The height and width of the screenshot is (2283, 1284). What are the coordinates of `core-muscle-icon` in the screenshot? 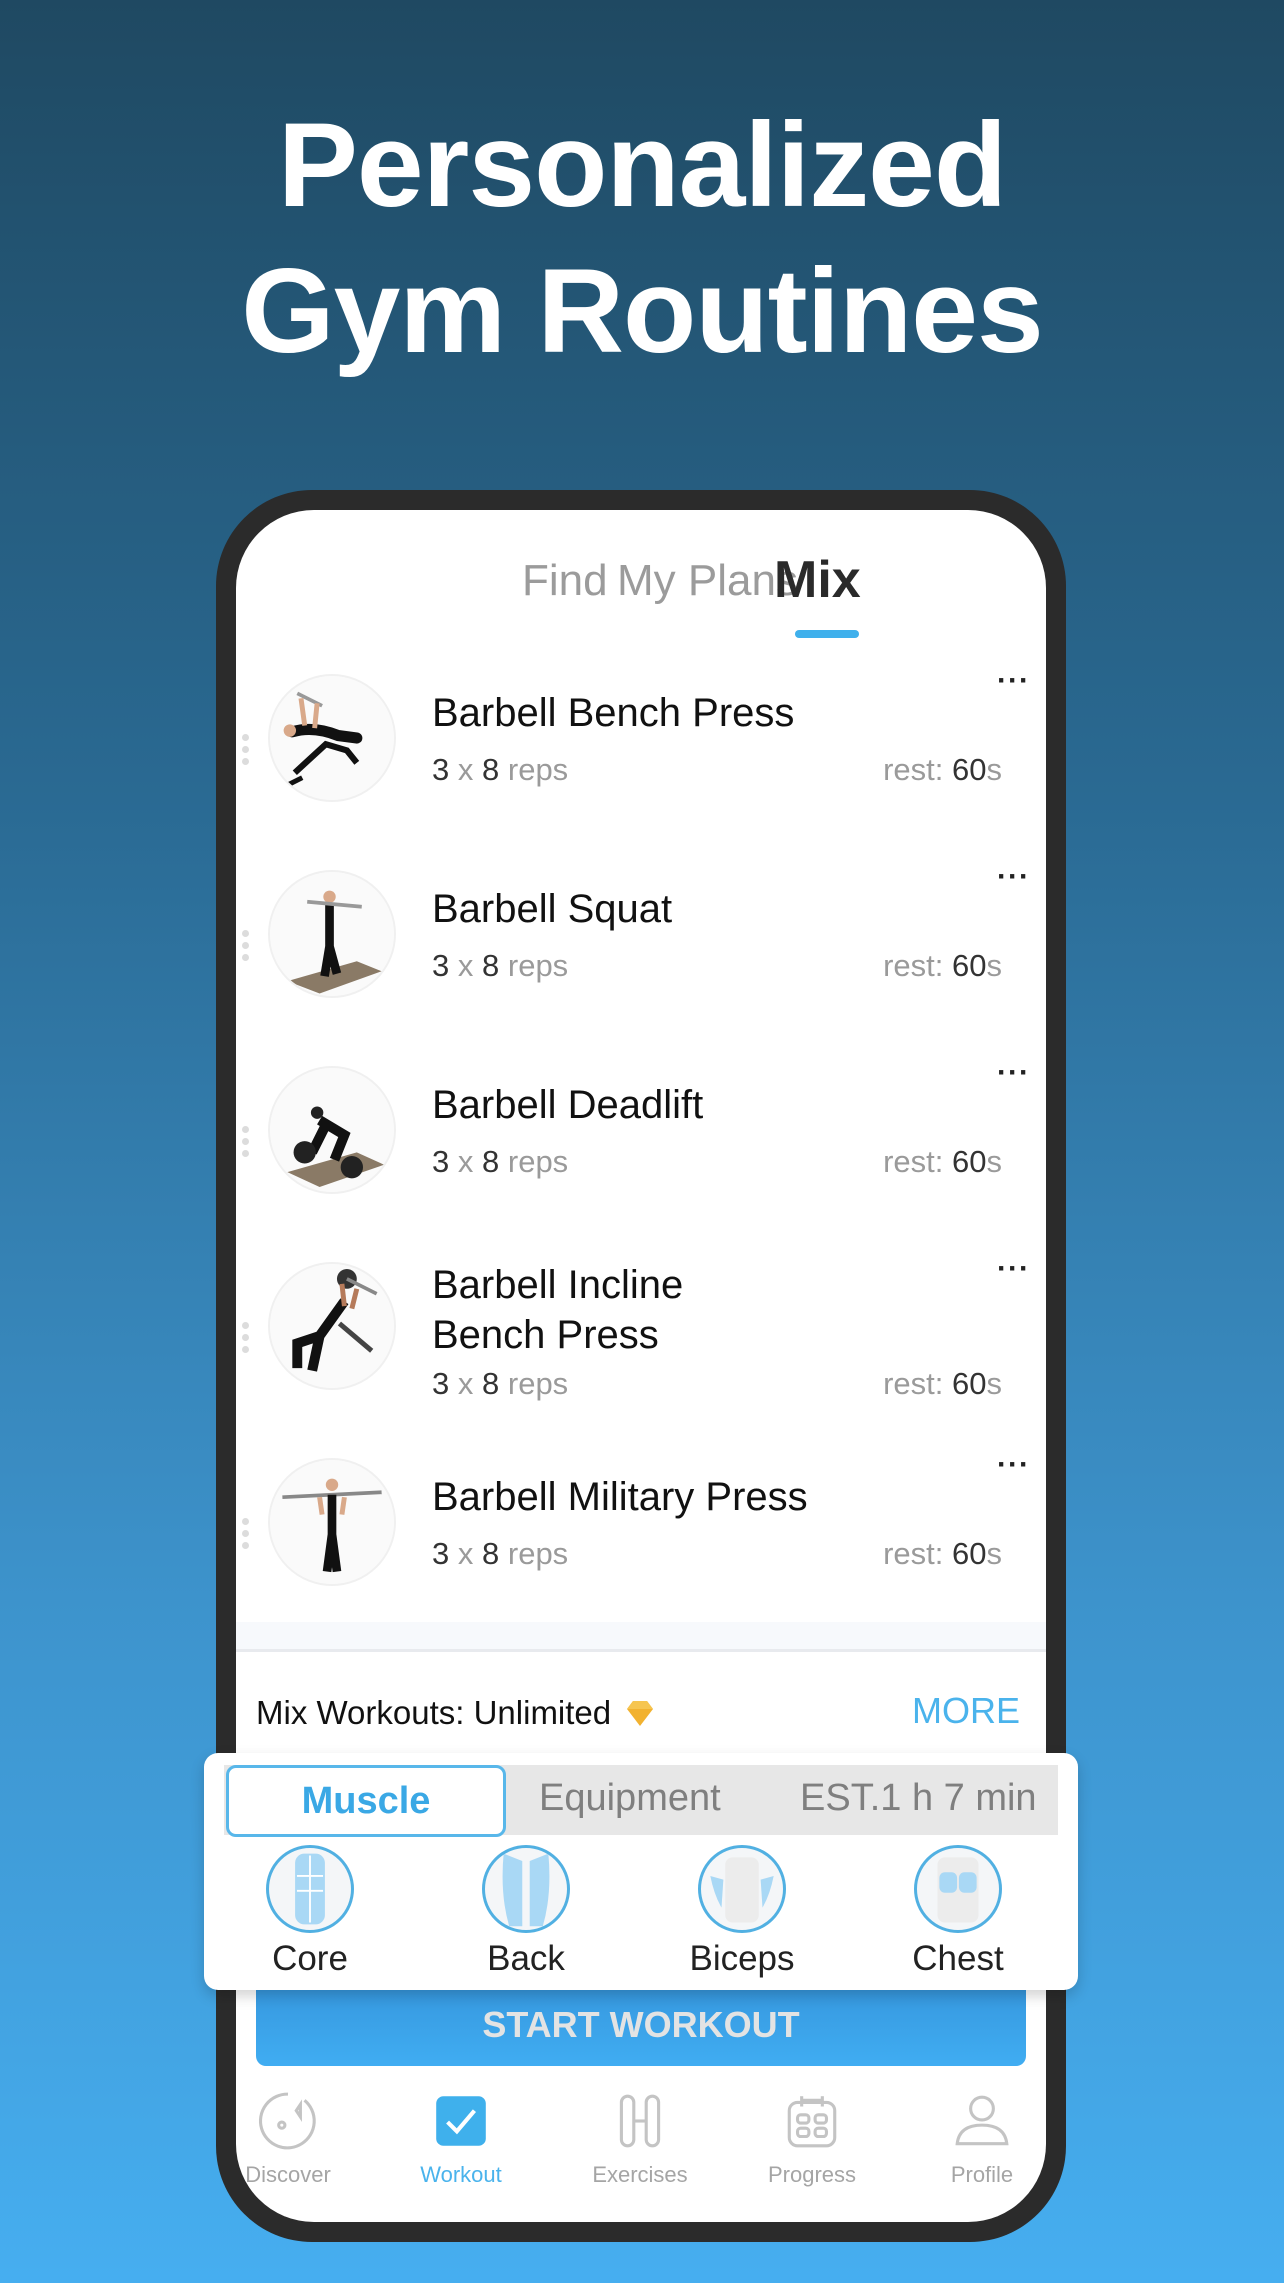 It's located at (310, 1889).